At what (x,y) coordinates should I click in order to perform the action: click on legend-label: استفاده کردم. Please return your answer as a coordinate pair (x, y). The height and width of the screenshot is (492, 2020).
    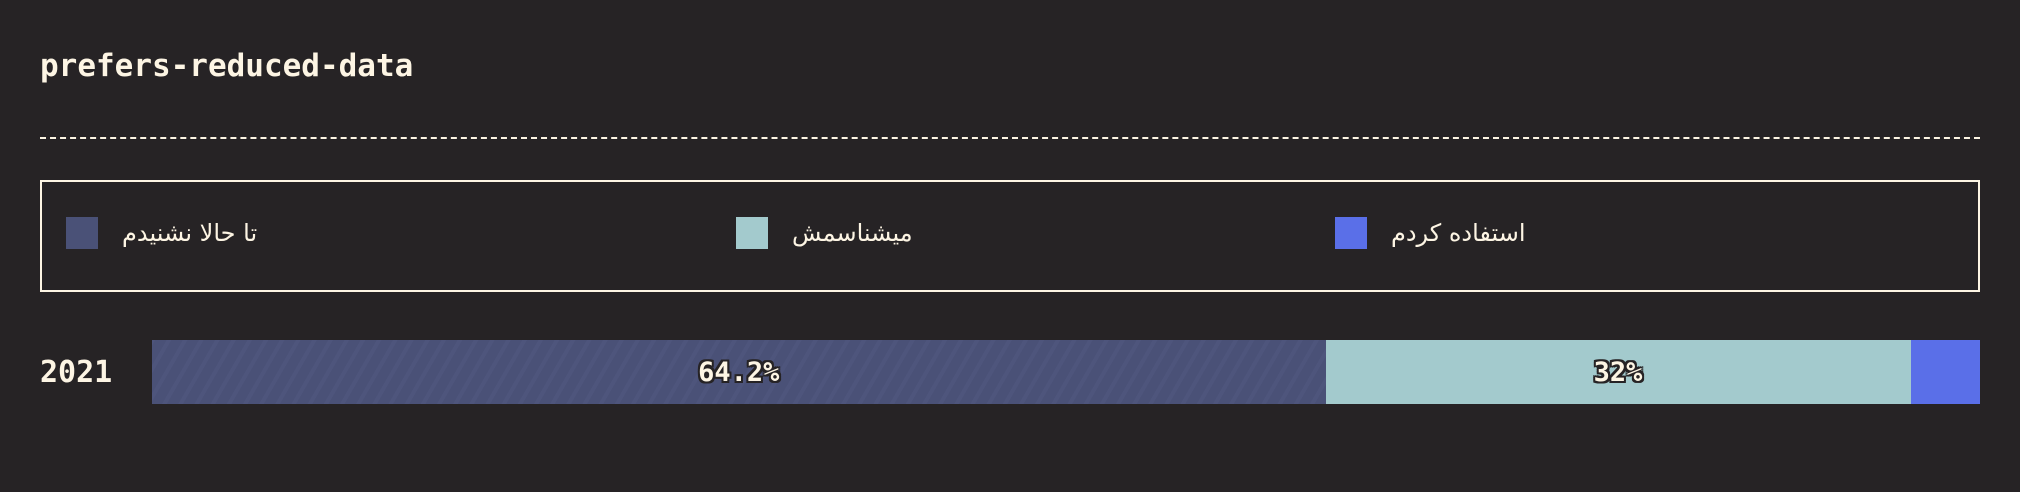
    Looking at the image, I should click on (1458, 233).